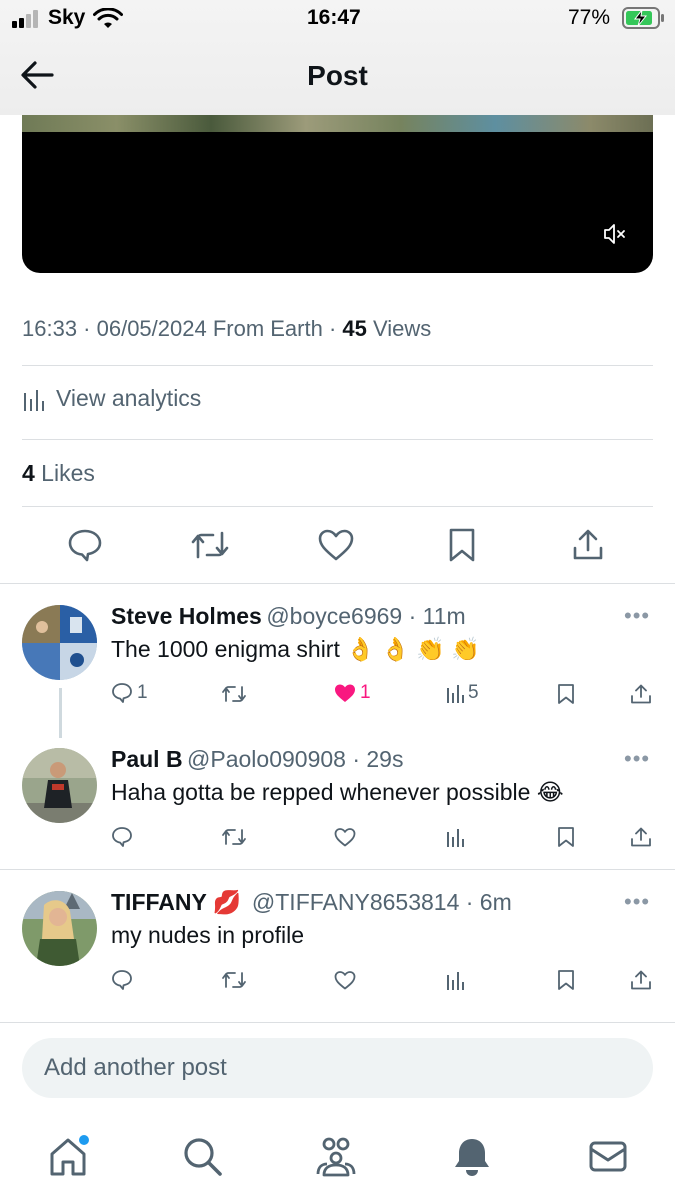 The width and height of the screenshot is (675, 1200). Describe the element at coordinates (473, 692) in the screenshot. I see `views-count: 5` at that location.